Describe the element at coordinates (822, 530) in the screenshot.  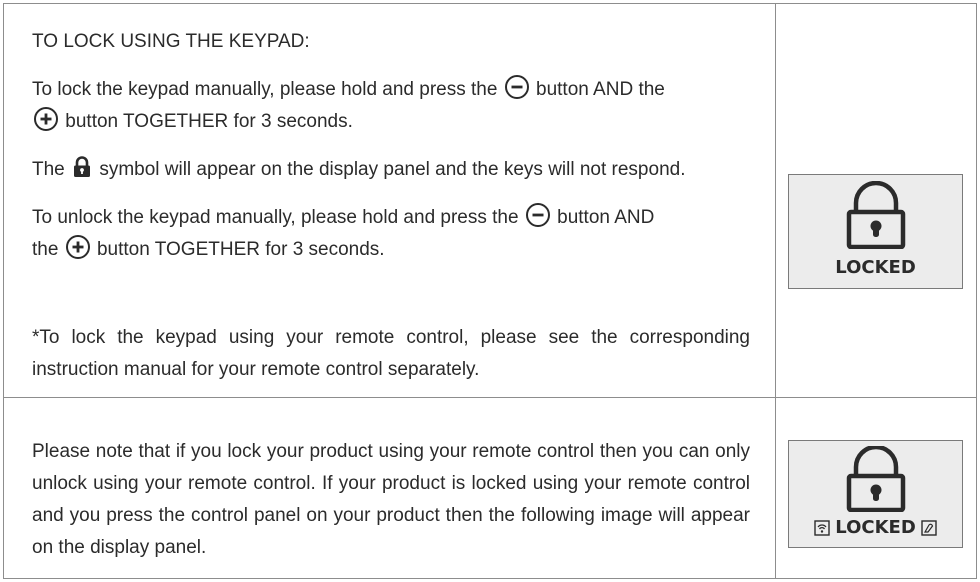
I see `remote-signal-icon` at that location.